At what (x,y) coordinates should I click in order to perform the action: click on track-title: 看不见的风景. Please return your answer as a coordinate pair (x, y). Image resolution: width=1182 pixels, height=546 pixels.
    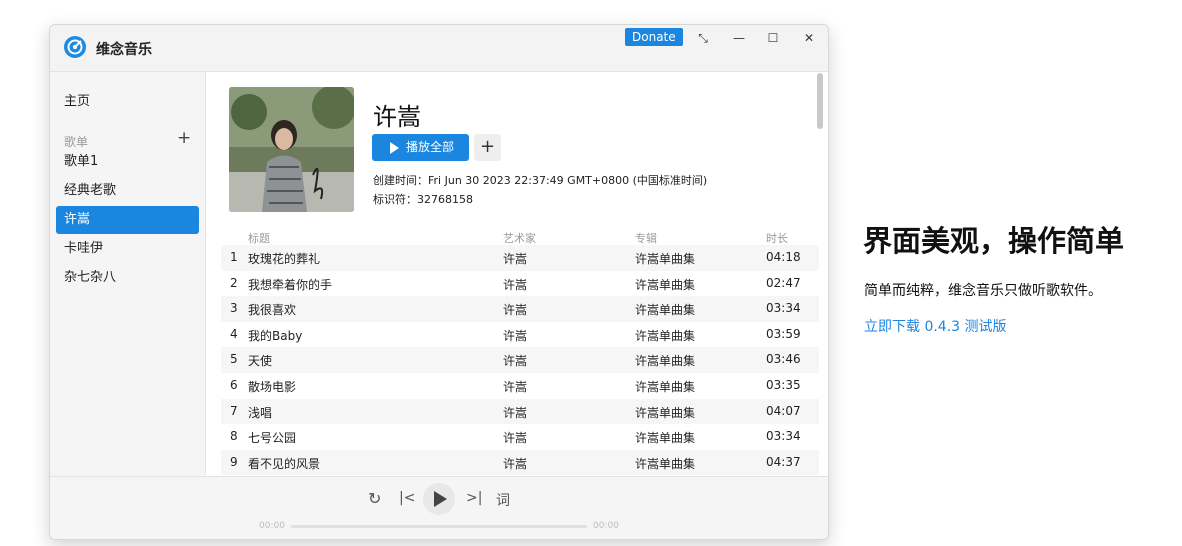
    Looking at the image, I should click on (284, 463).